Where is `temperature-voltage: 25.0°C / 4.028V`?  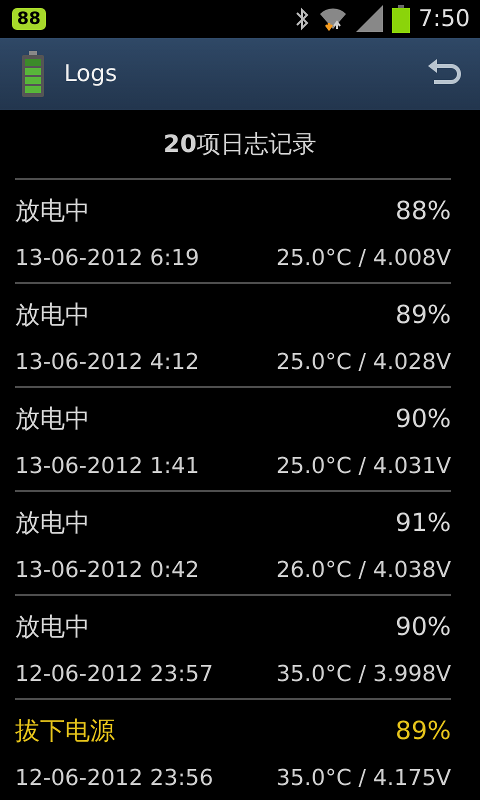
temperature-voltage: 25.0°C / 4.028V is located at coordinates (363, 363).